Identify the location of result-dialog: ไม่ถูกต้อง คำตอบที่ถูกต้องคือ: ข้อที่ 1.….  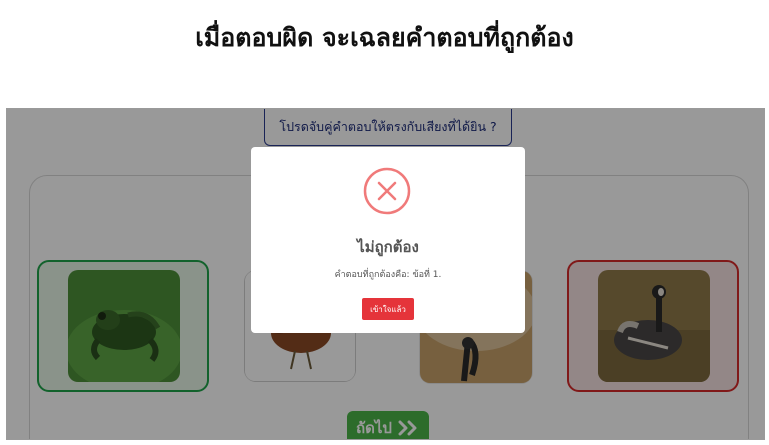
(388, 240).